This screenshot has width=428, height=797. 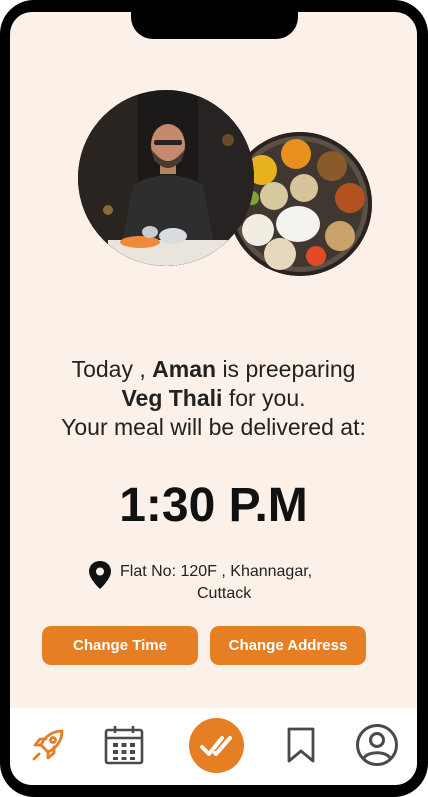 What do you see at coordinates (108, 369) in the screenshot?
I see `message-prefix: Today ,` at bounding box center [108, 369].